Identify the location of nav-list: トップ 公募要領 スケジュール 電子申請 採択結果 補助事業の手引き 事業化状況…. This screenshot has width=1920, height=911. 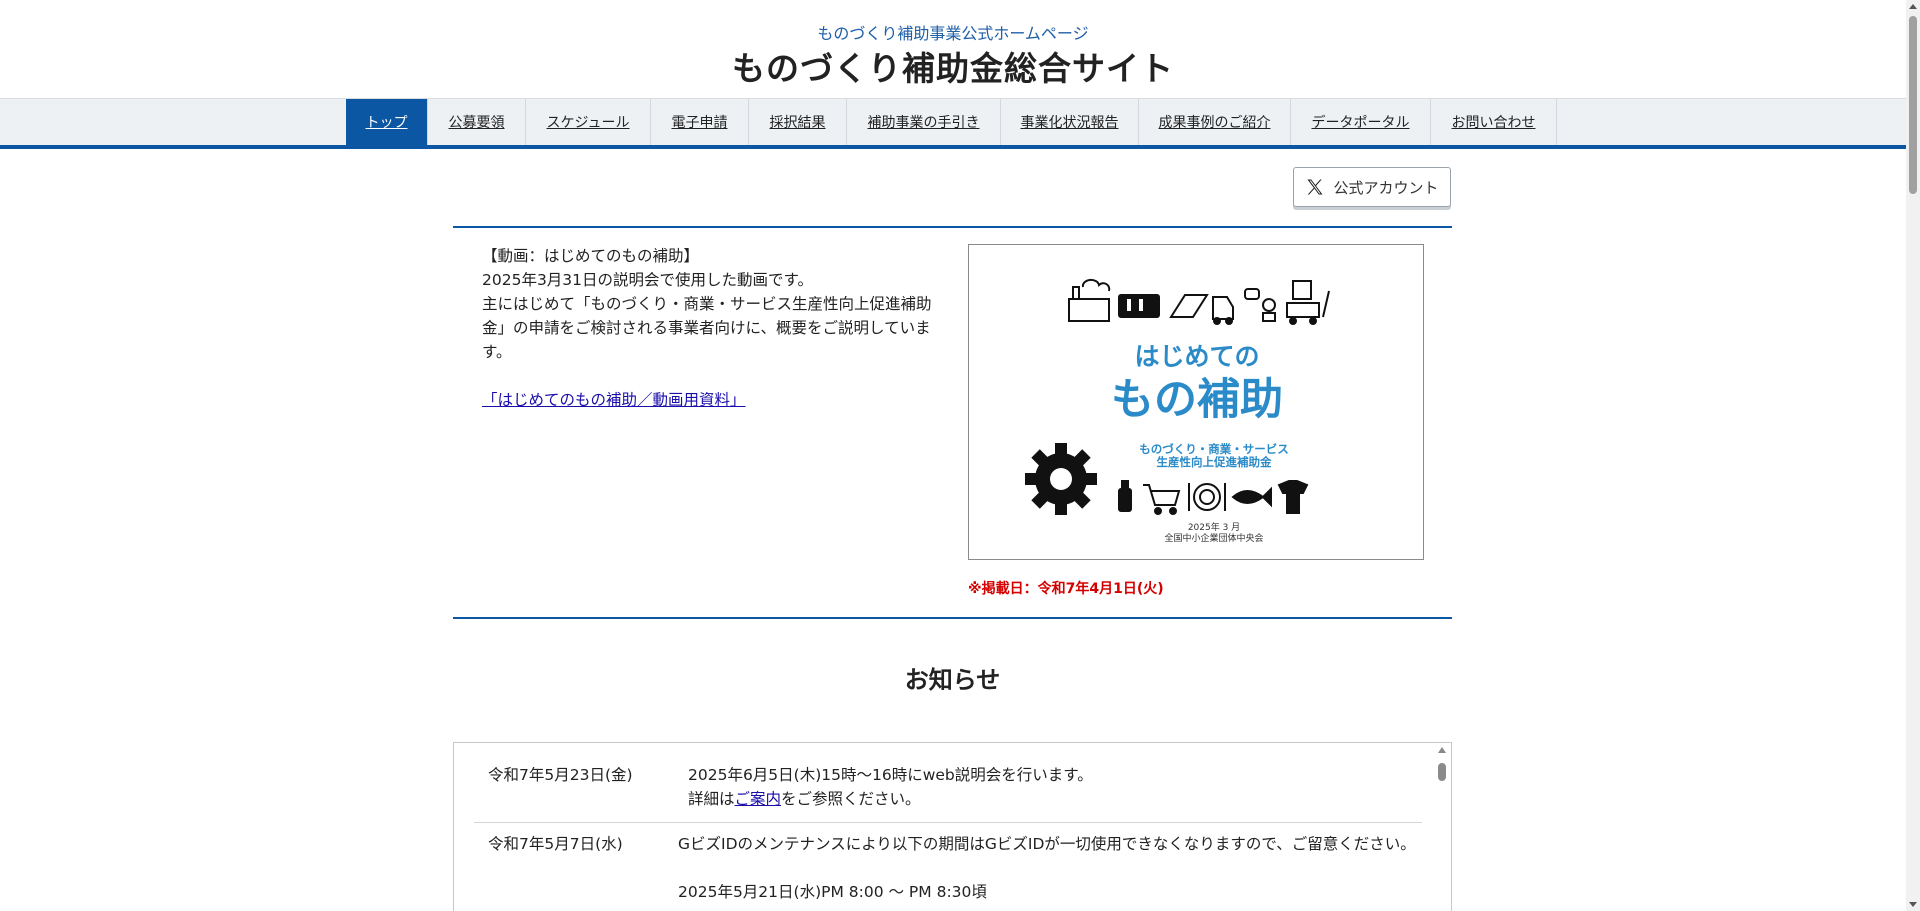
(951, 122).